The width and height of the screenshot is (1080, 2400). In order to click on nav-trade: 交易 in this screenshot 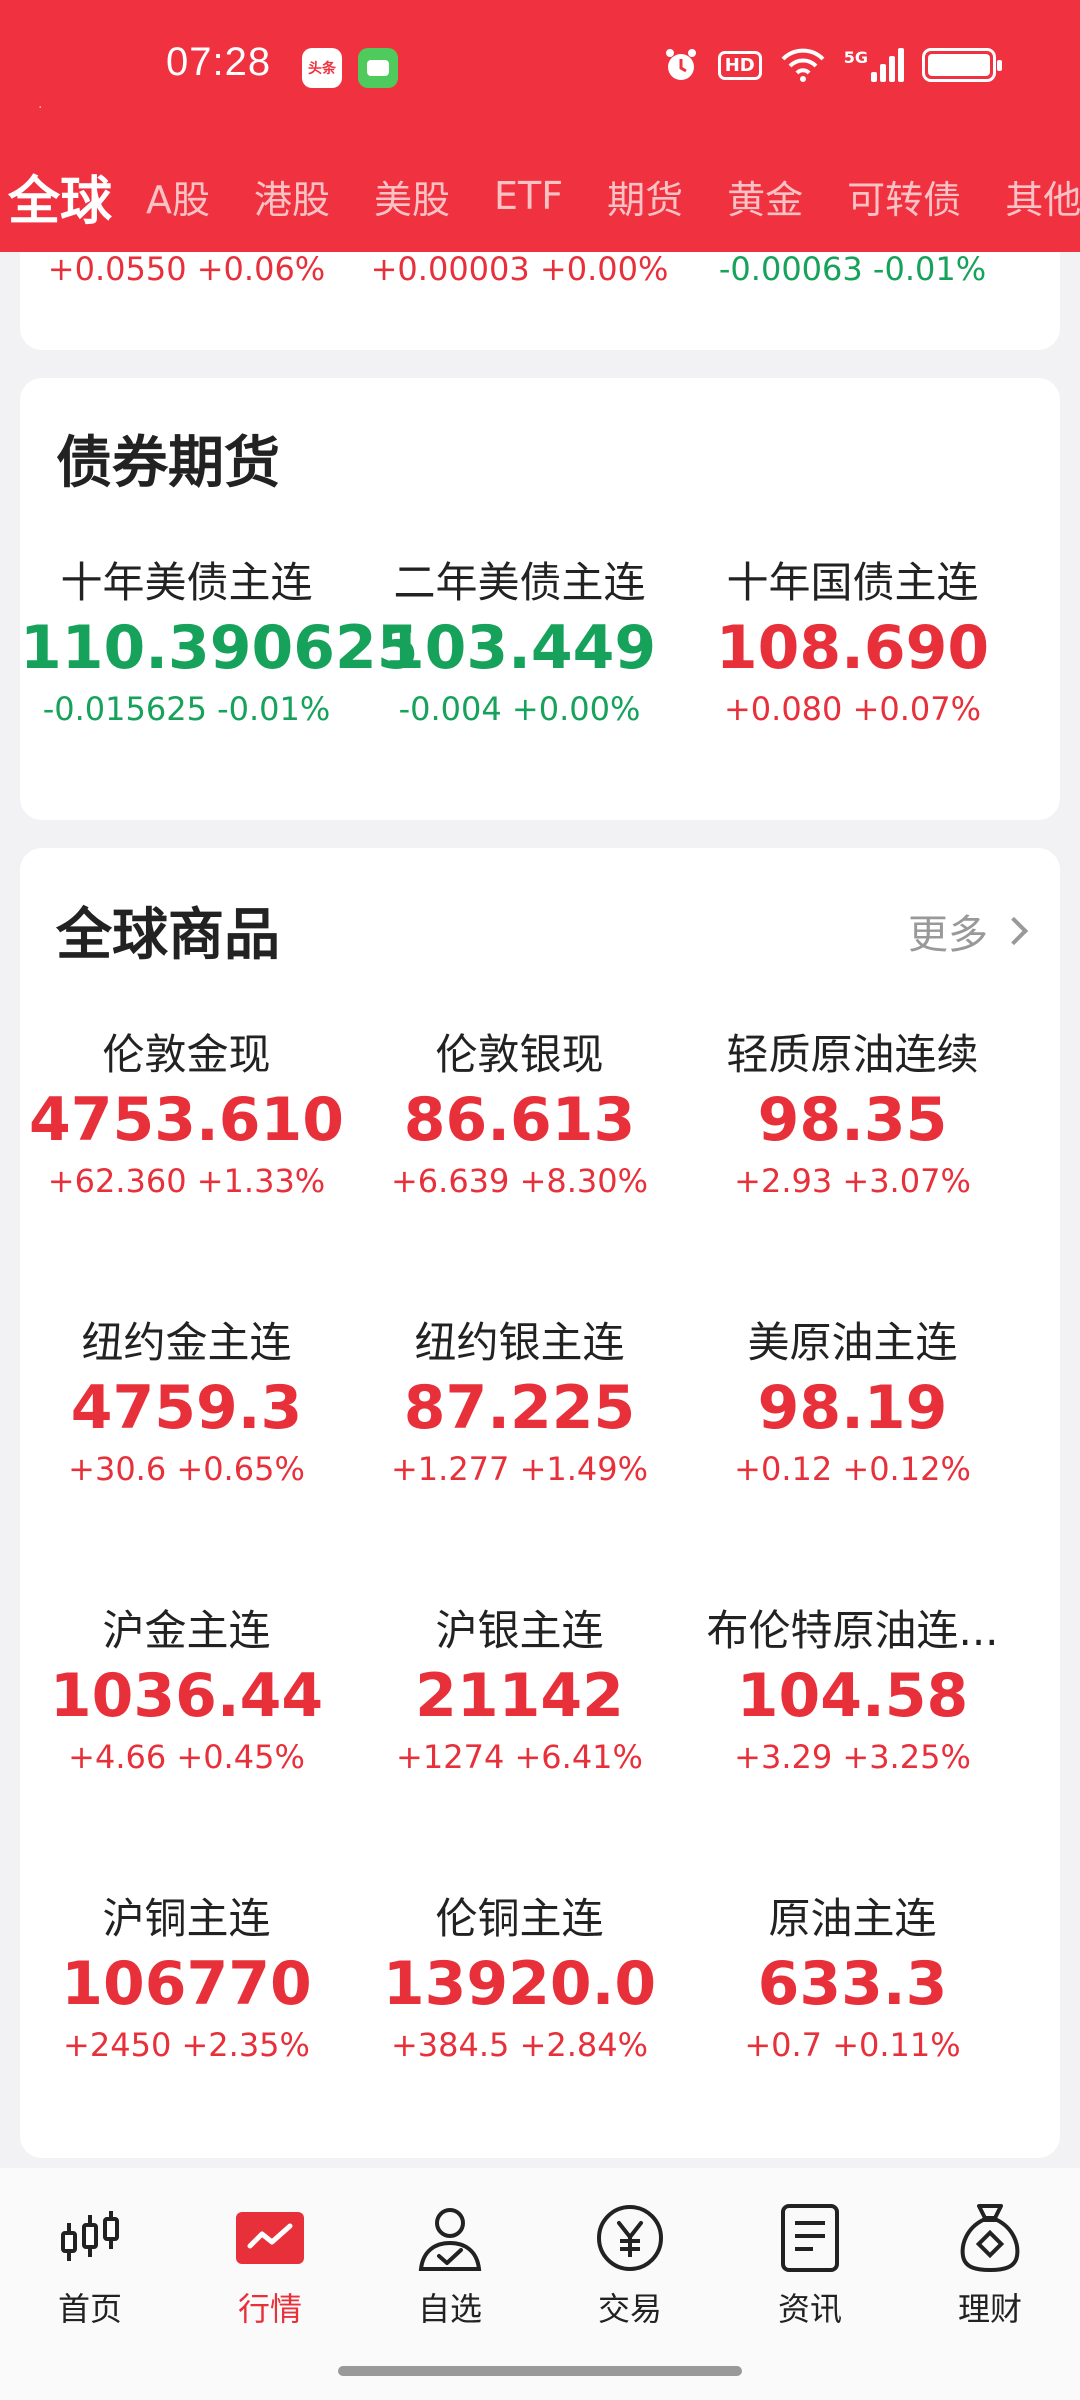, I will do `click(630, 2266)`.